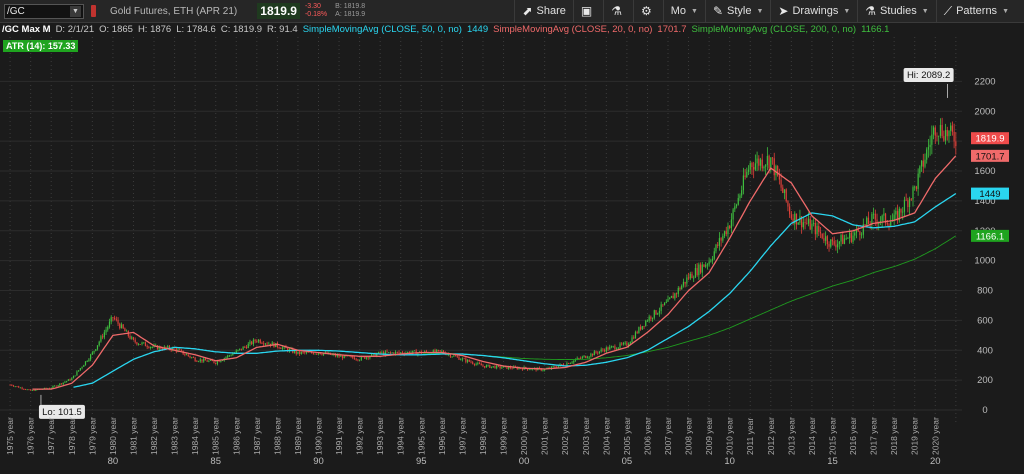 The width and height of the screenshot is (1024, 474). Describe the element at coordinates (709, 436) in the screenshot. I see `year-label: 2009 year` at that location.